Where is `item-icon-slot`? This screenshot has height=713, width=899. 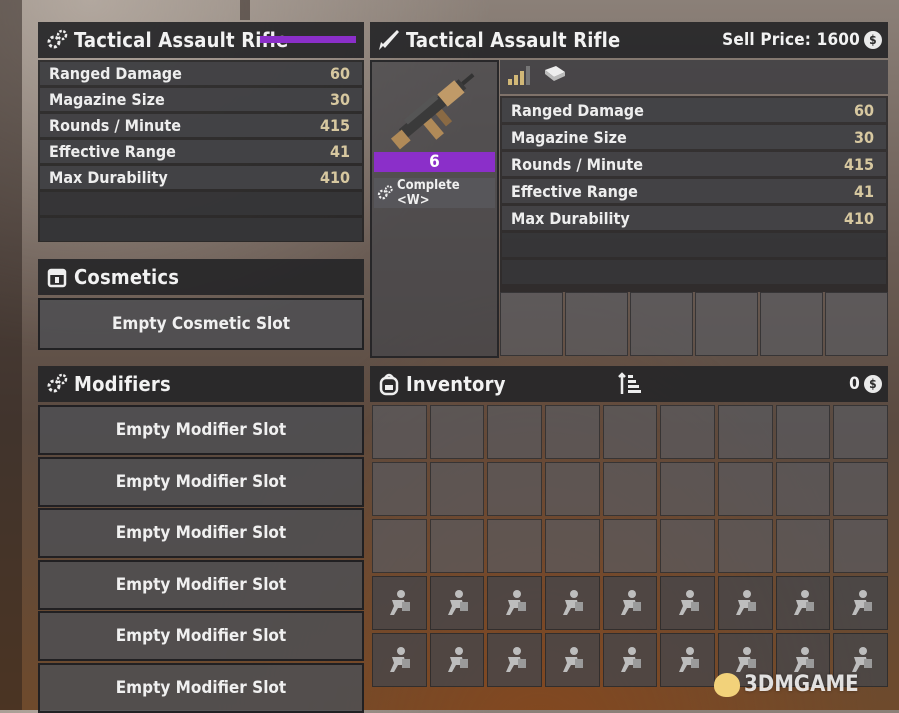 item-icon-slot is located at coordinates (434, 107).